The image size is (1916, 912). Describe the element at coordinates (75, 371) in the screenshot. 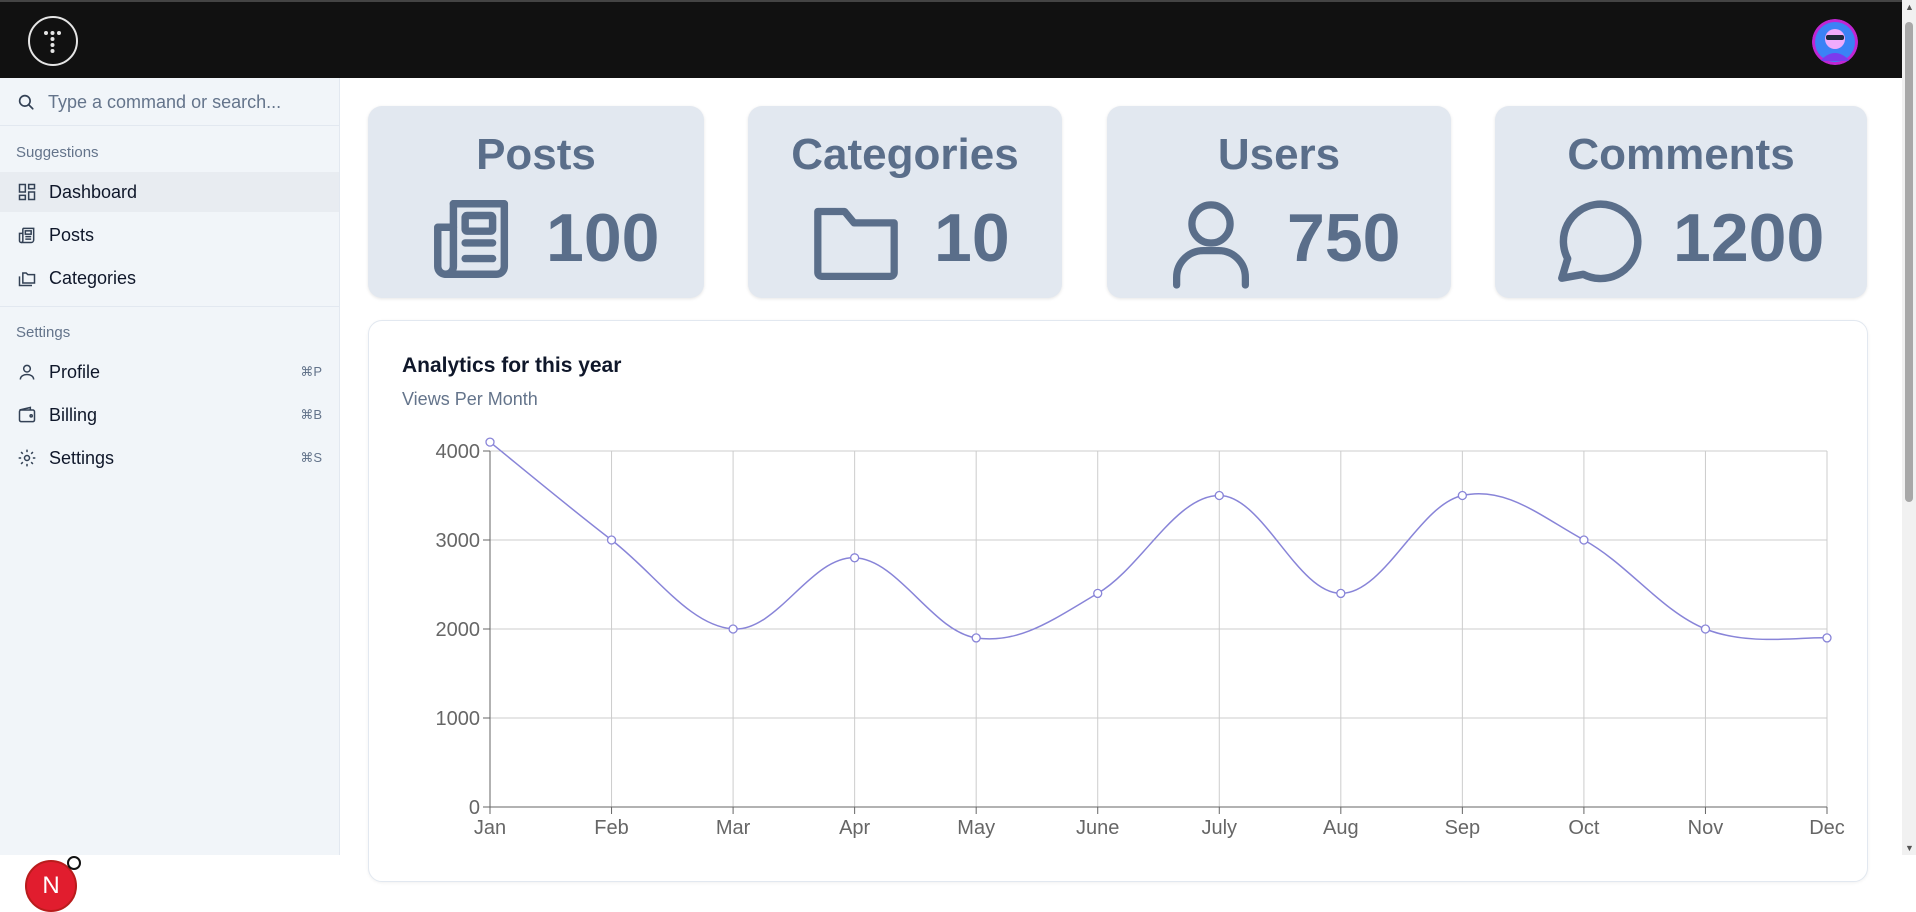

I see `sidebar-item-label: Profile` at that location.